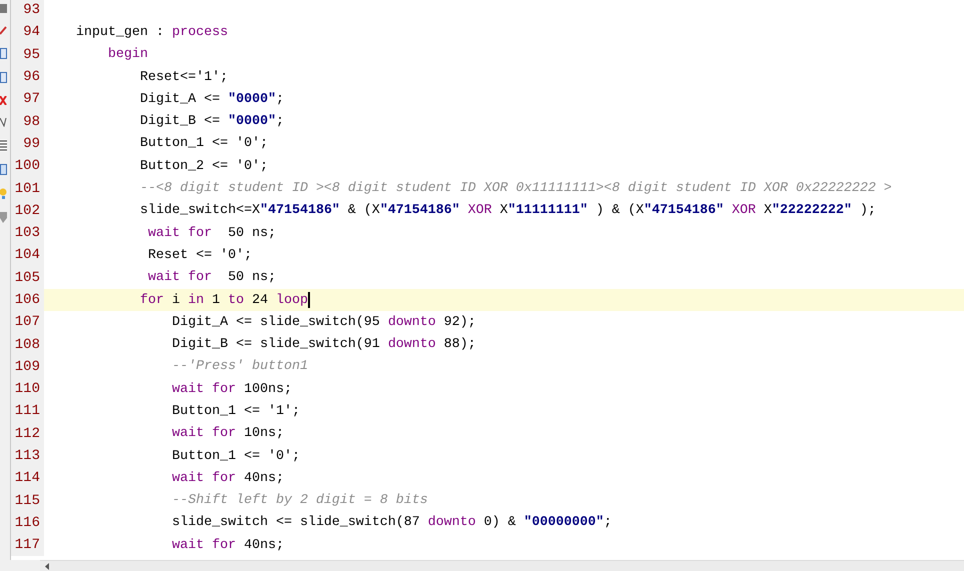 This screenshot has height=571, width=964. Describe the element at coordinates (459, 322) in the screenshot. I see `code-text: 92);` at that location.